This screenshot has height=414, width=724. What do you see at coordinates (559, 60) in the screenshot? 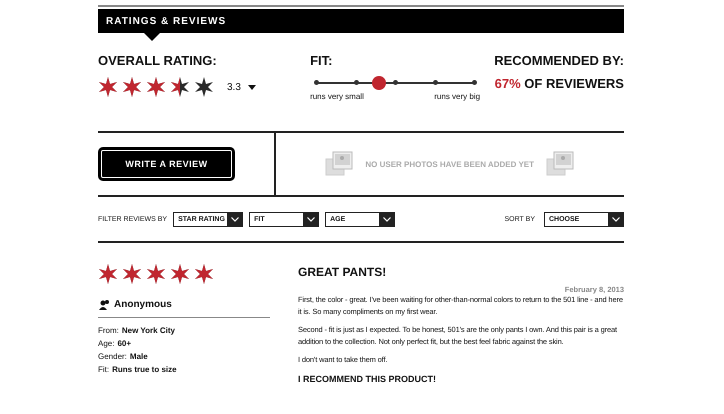
I see `recommended-label: RECOMMENDED BY:` at bounding box center [559, 60].